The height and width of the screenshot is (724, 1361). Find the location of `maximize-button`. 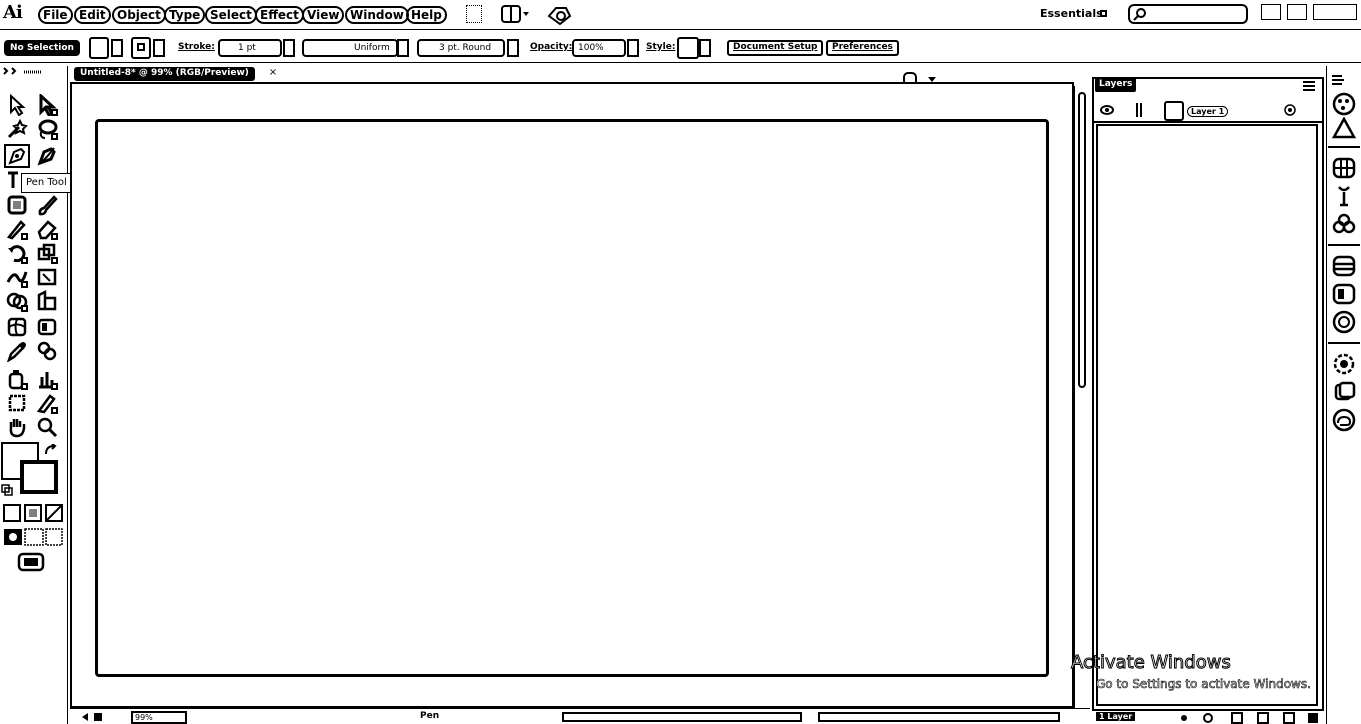

maximize-button is located at coordinates (1297, 12).